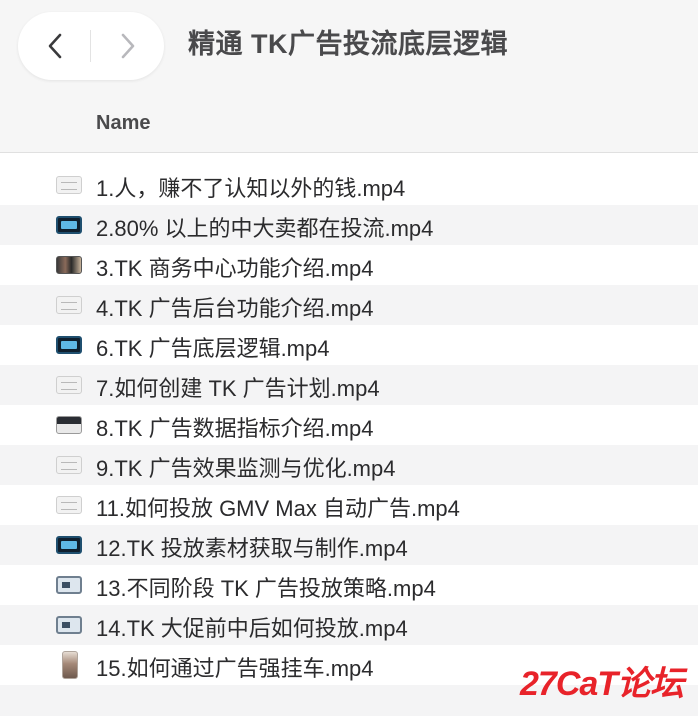 The height and width of the screenshot is (716, 698). I want to click on file-name: 15.如何通过广告强挂车.mp4, so click(235, 668).